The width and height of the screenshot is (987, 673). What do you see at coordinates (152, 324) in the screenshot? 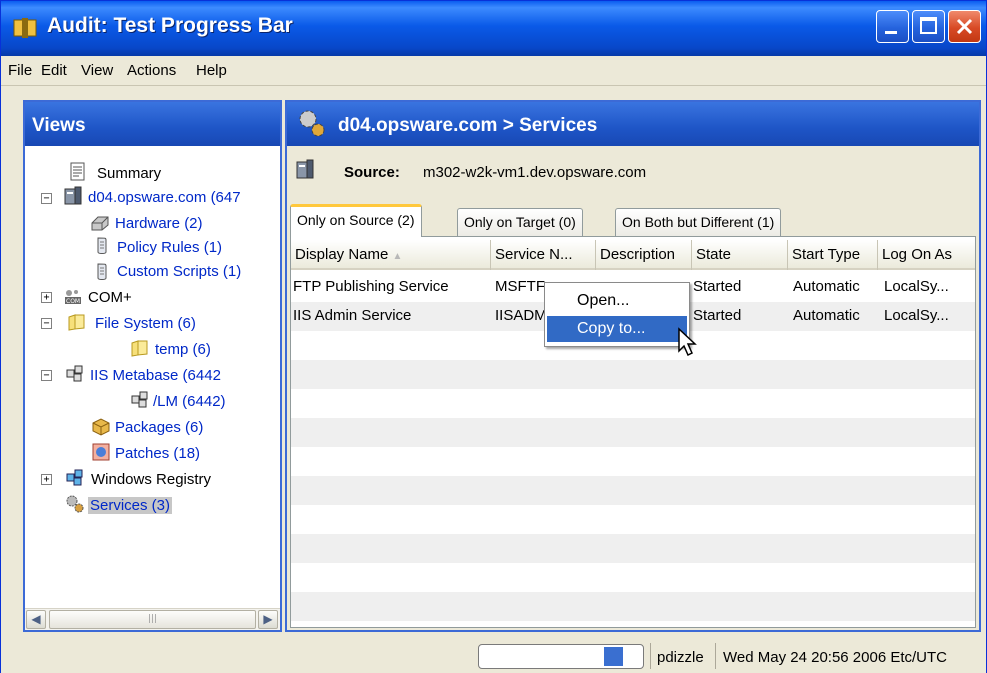
I see `tree-item-file-system: − File System (6)` at bounding box center [152, 324].